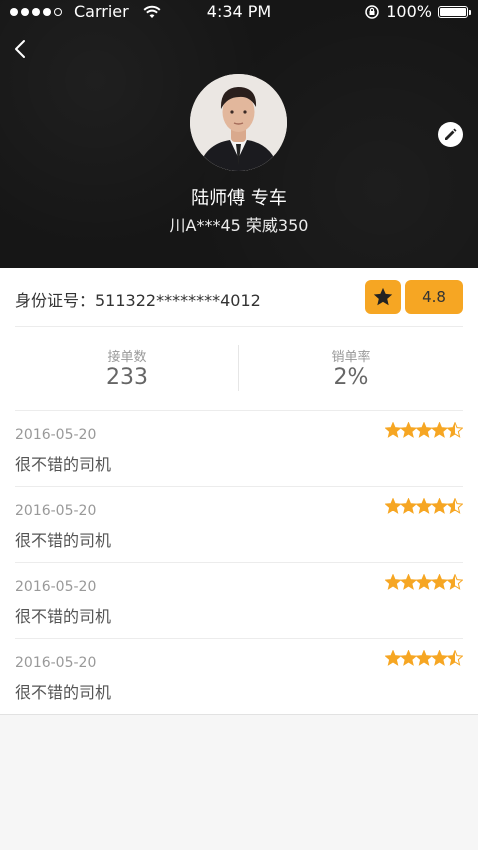 This screenshot has height=850, width=478. I want to click on battery-icon, so click(454, 12).